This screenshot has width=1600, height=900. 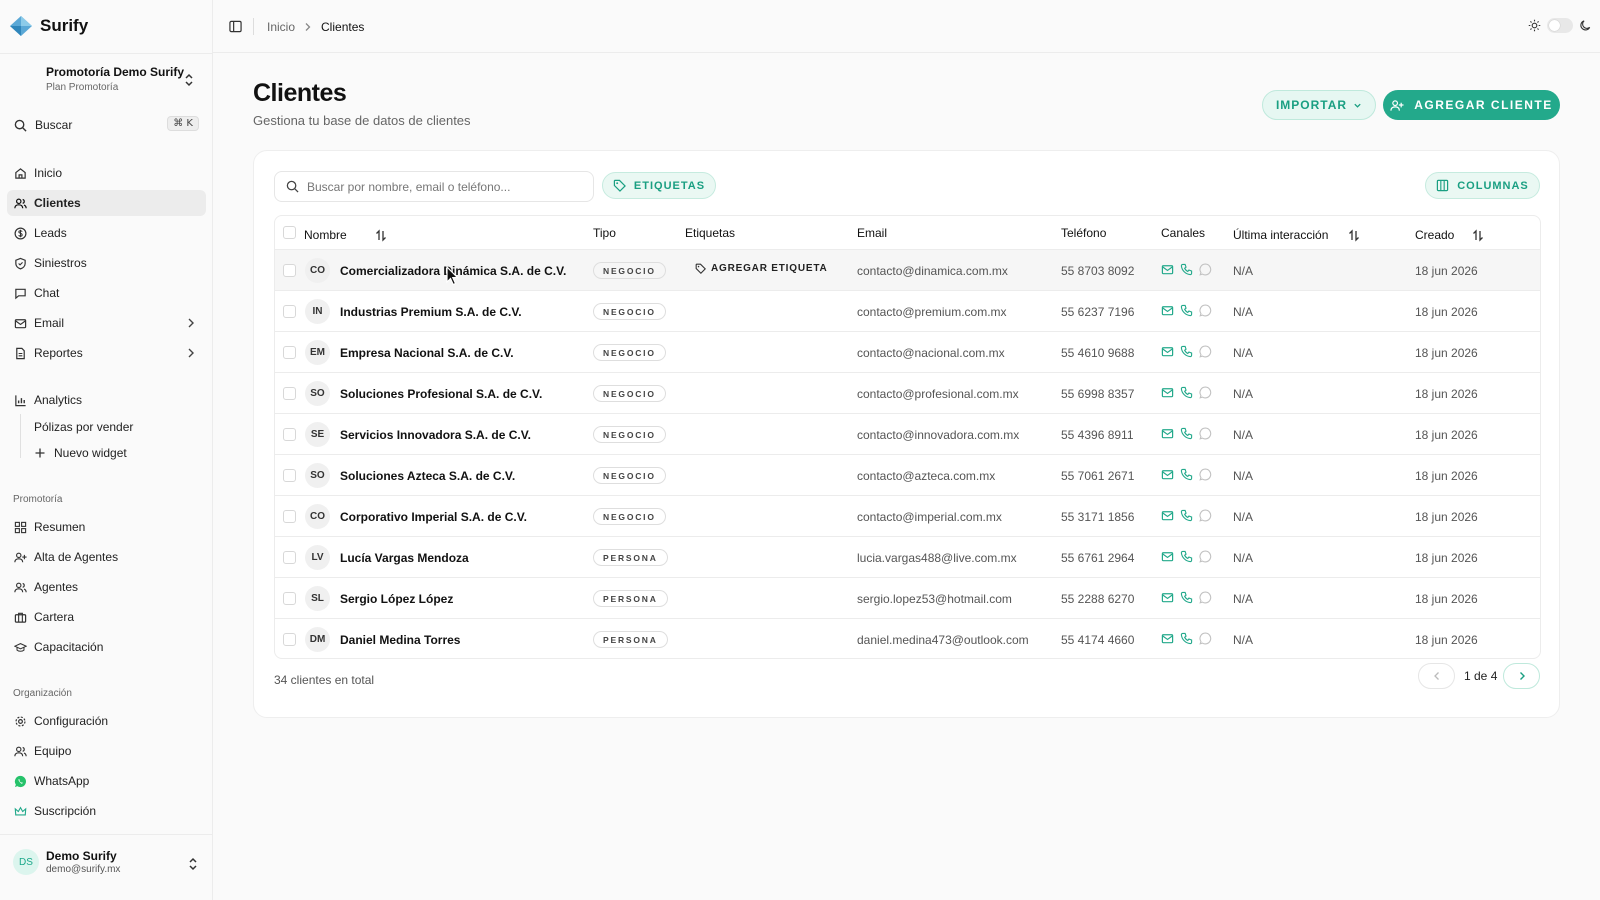 What do you see at coordinates (289, 232) in the screenshot?
I see `select-all-checkbox` at bounding box center [289, 232].